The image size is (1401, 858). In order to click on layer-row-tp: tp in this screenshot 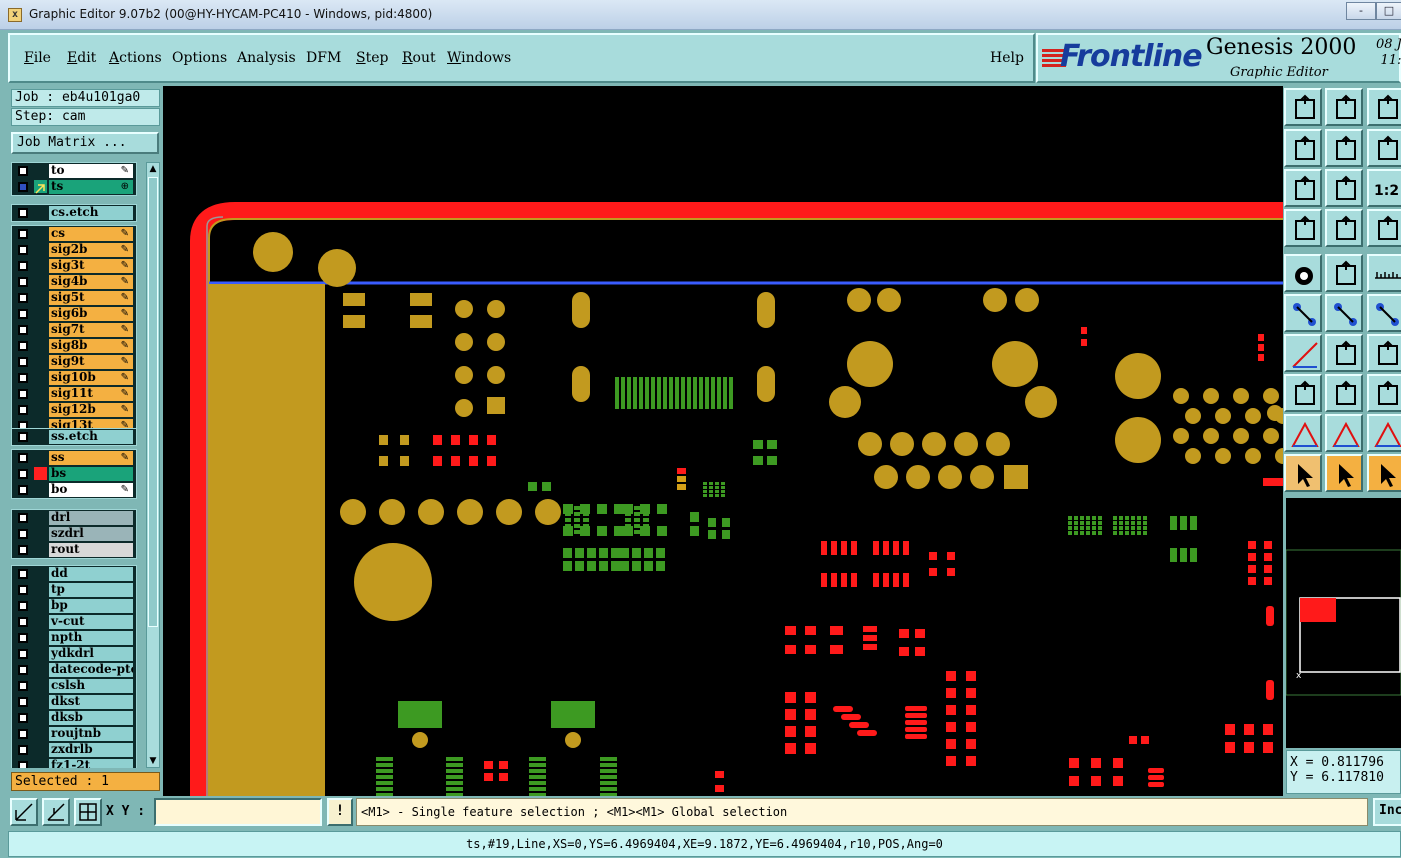, I will do `click(74, 589)`.